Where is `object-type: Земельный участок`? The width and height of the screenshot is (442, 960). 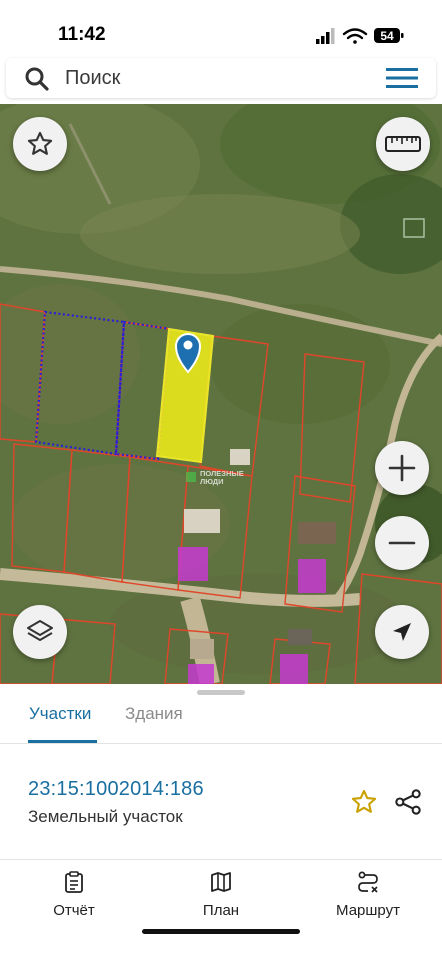
object-type: Земельный участок is located at coordinates (105, 816).